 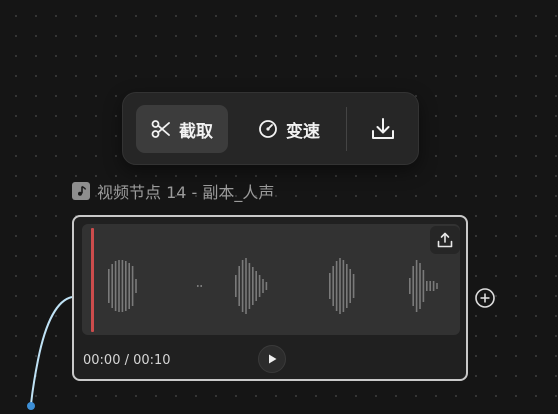 What do you see at coordinates (303, 131) in the screenshot?
I see `speed-label: 变速` at bounding box center [303, 131].